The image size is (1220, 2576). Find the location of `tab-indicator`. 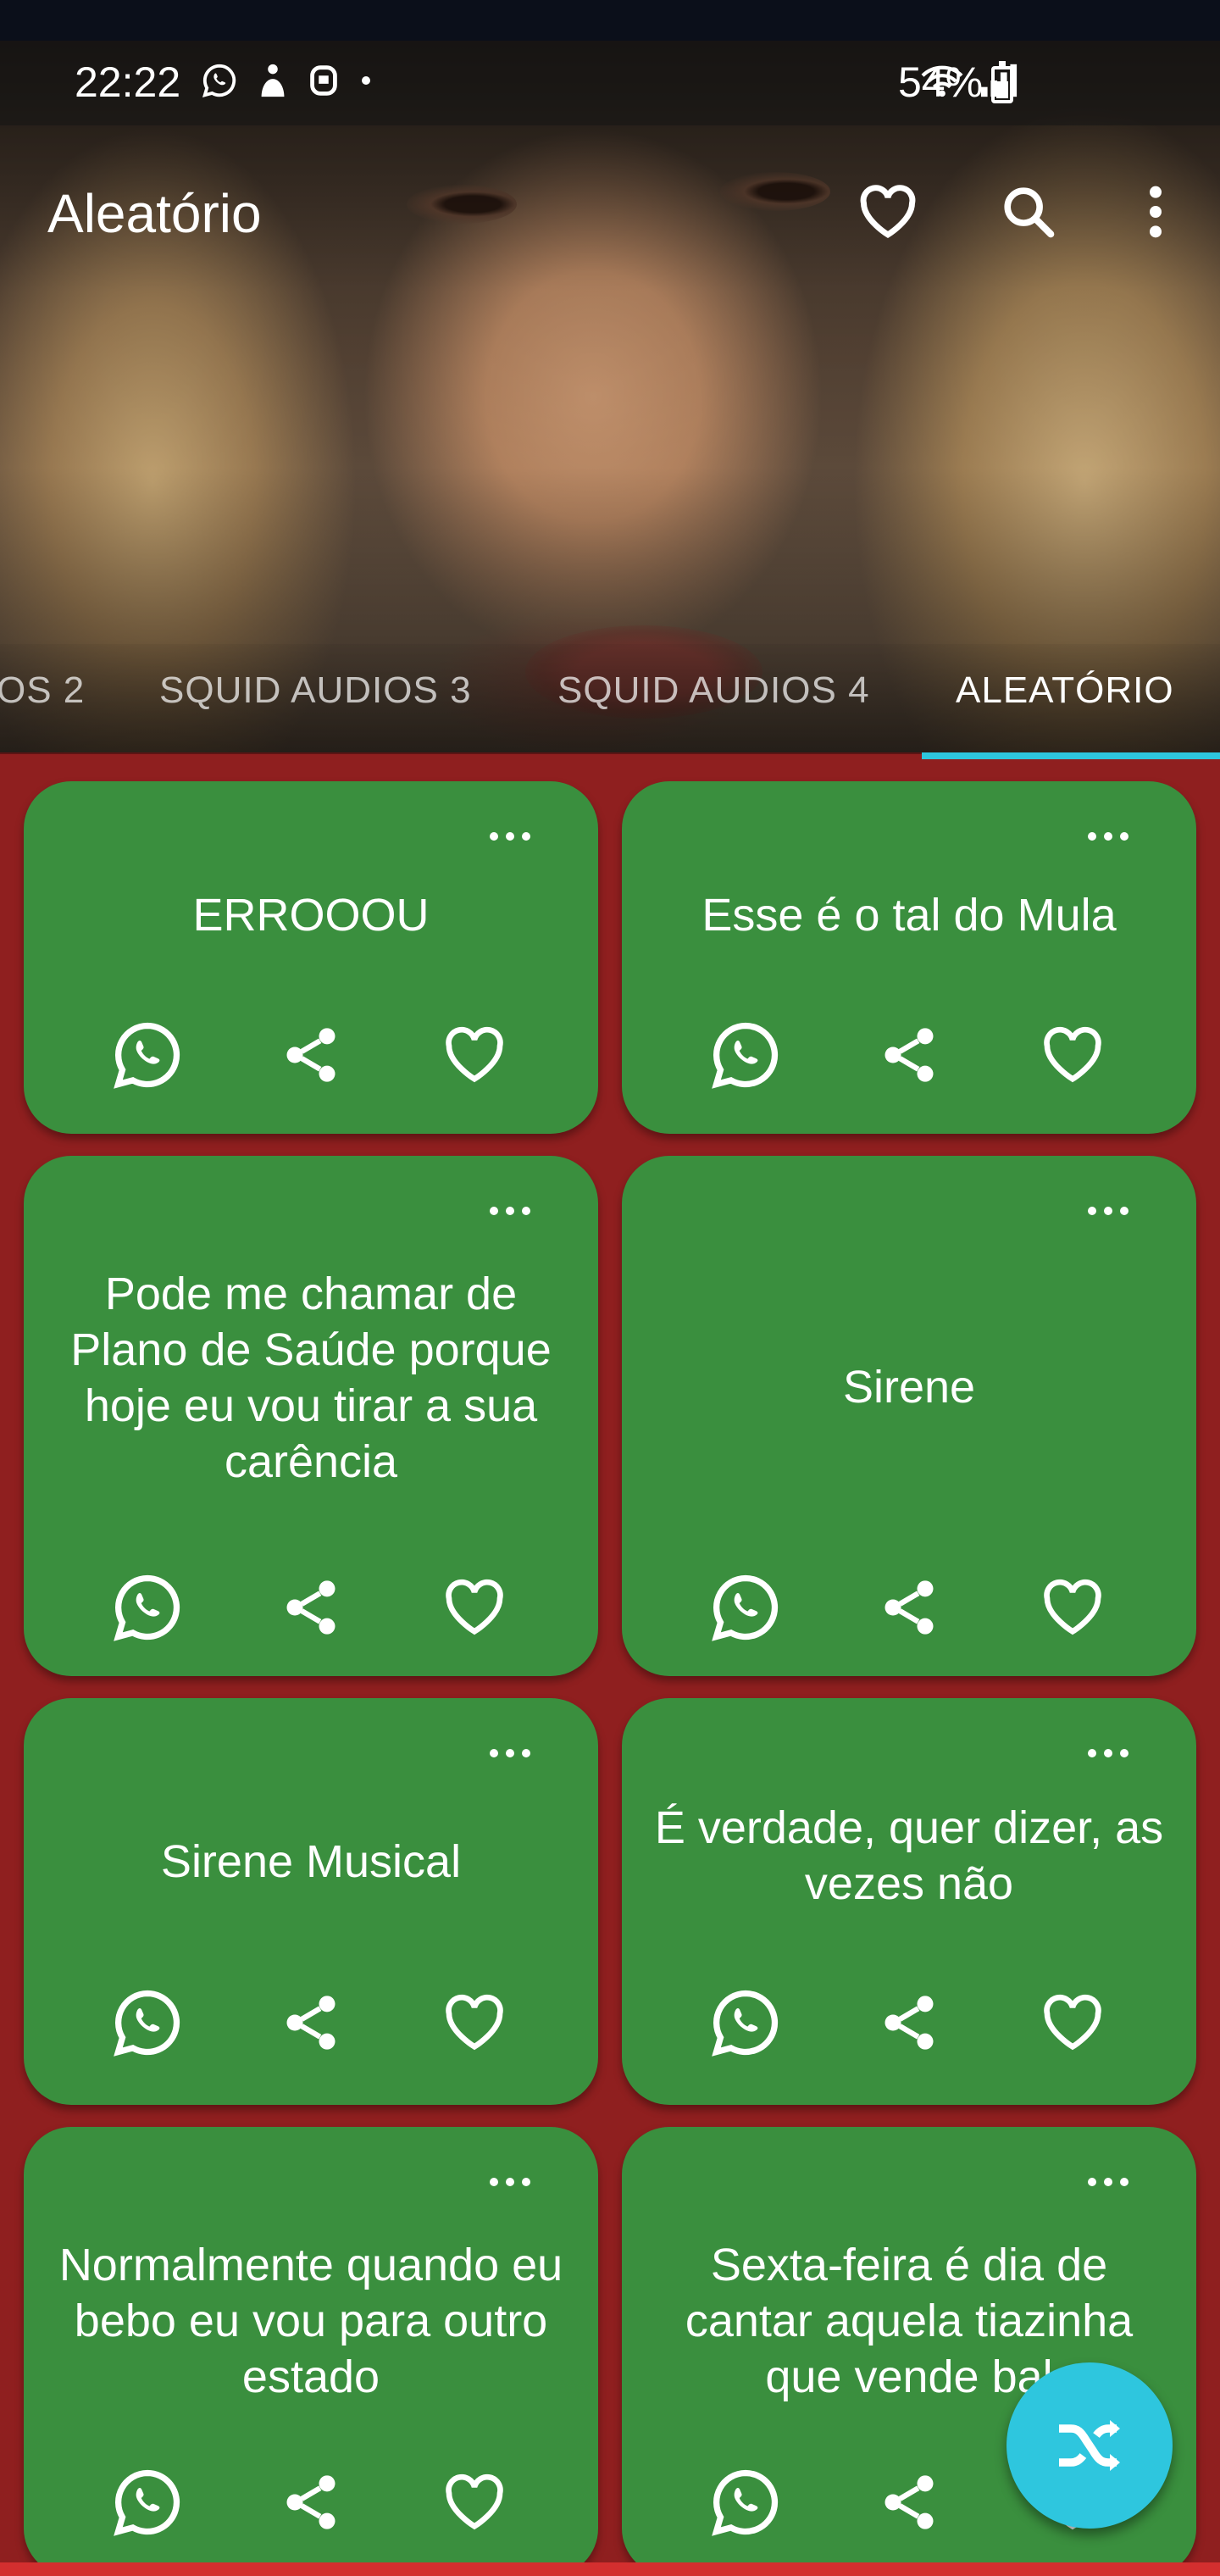

tab-indicator is located at coordinates (1071, 755).